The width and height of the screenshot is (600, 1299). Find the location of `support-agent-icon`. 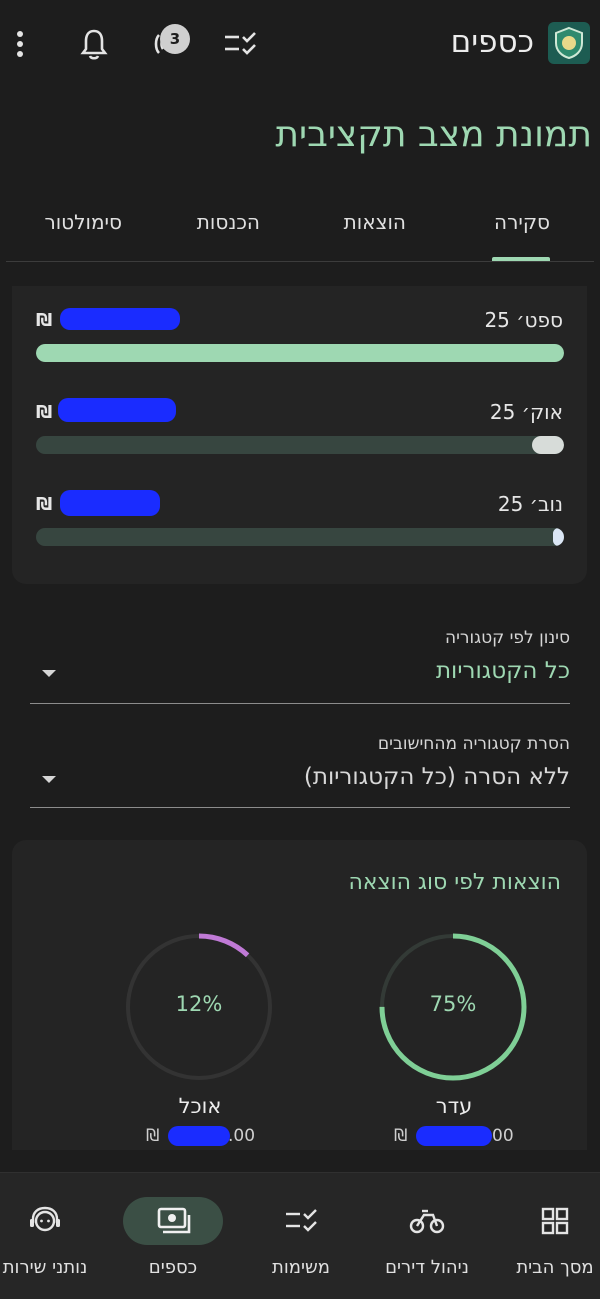

support-agent-icon is located at coordinates (47, 1221).